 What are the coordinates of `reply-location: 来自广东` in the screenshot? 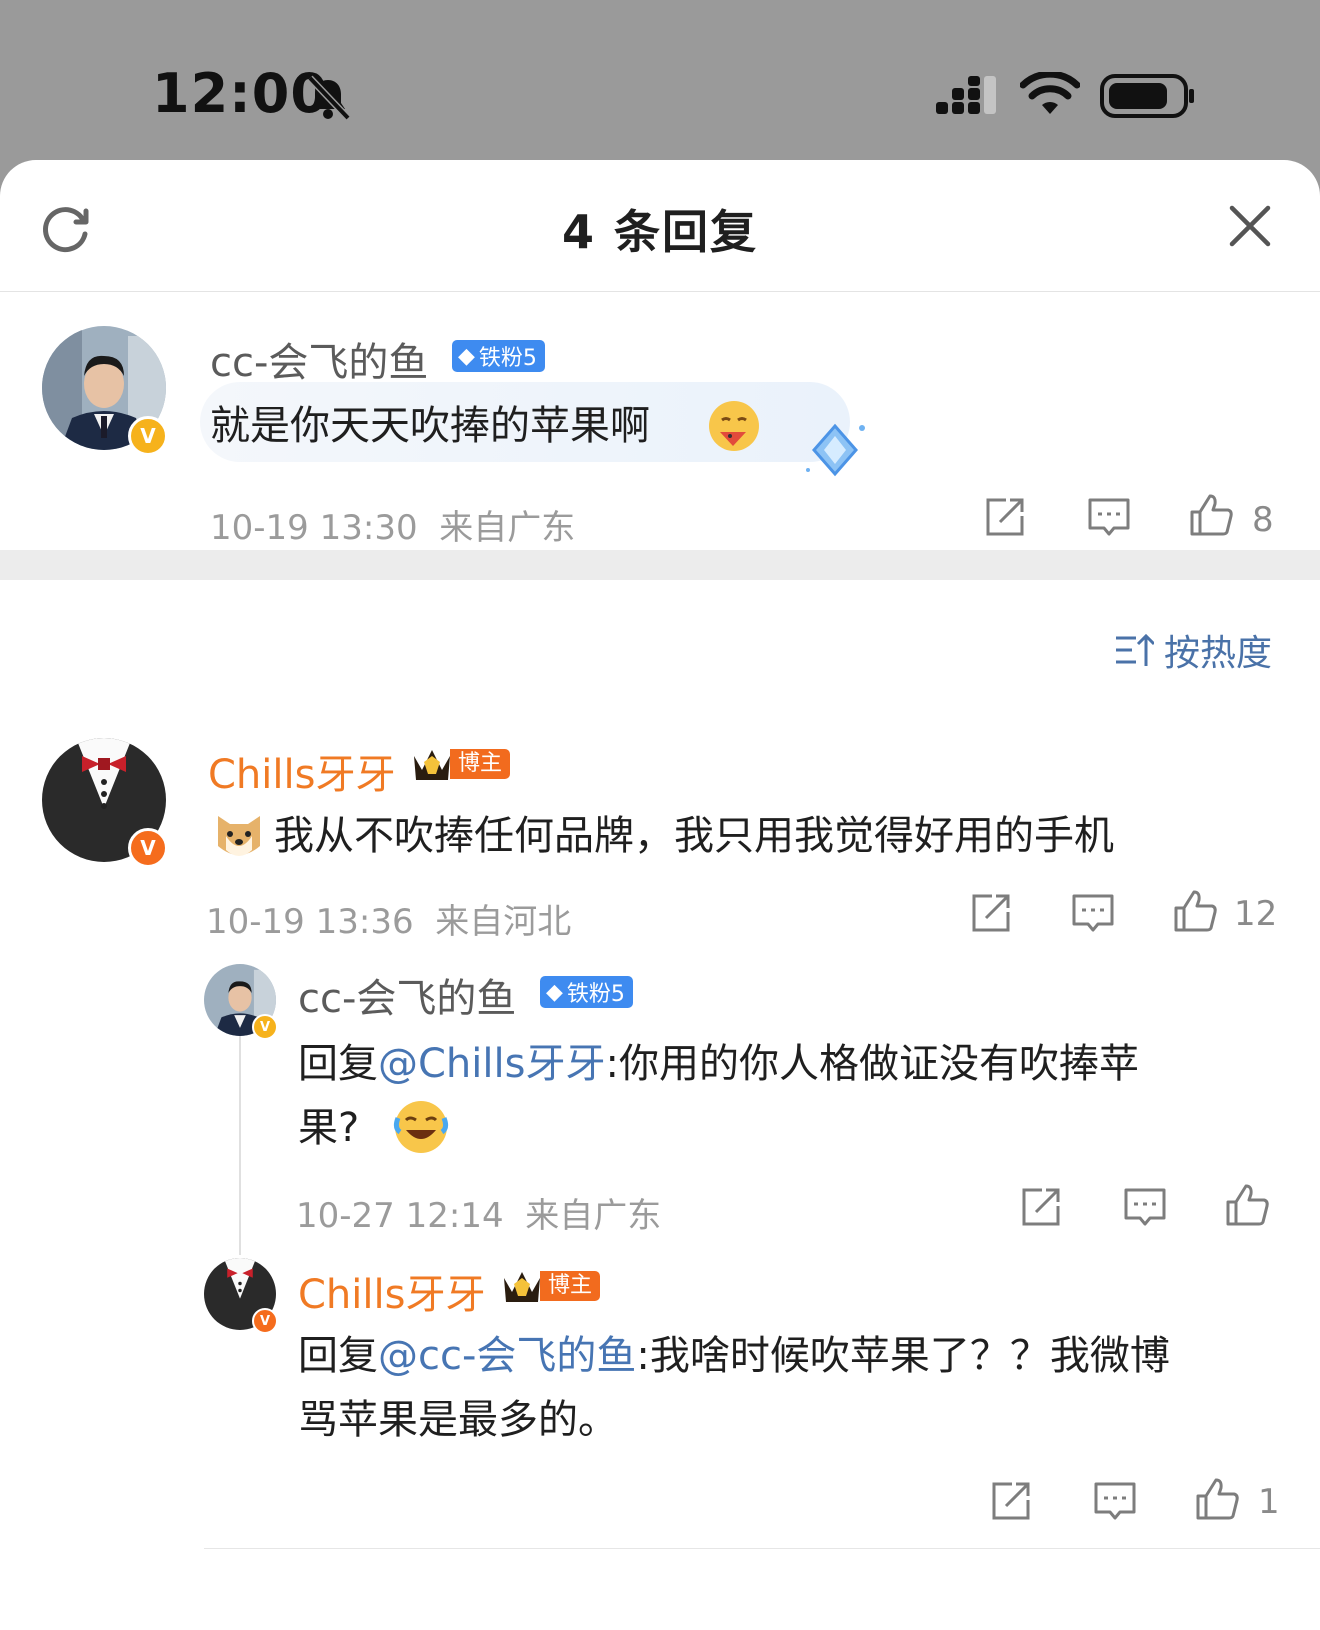 It's located at (593, 1216).